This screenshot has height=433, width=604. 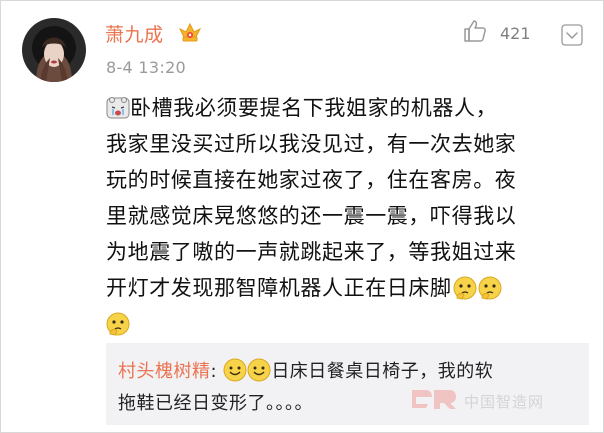 I want to click on comment-line-5: 为地震了嗷的一声就跳起来了，等我姐过来, so click(x=311, y=252).